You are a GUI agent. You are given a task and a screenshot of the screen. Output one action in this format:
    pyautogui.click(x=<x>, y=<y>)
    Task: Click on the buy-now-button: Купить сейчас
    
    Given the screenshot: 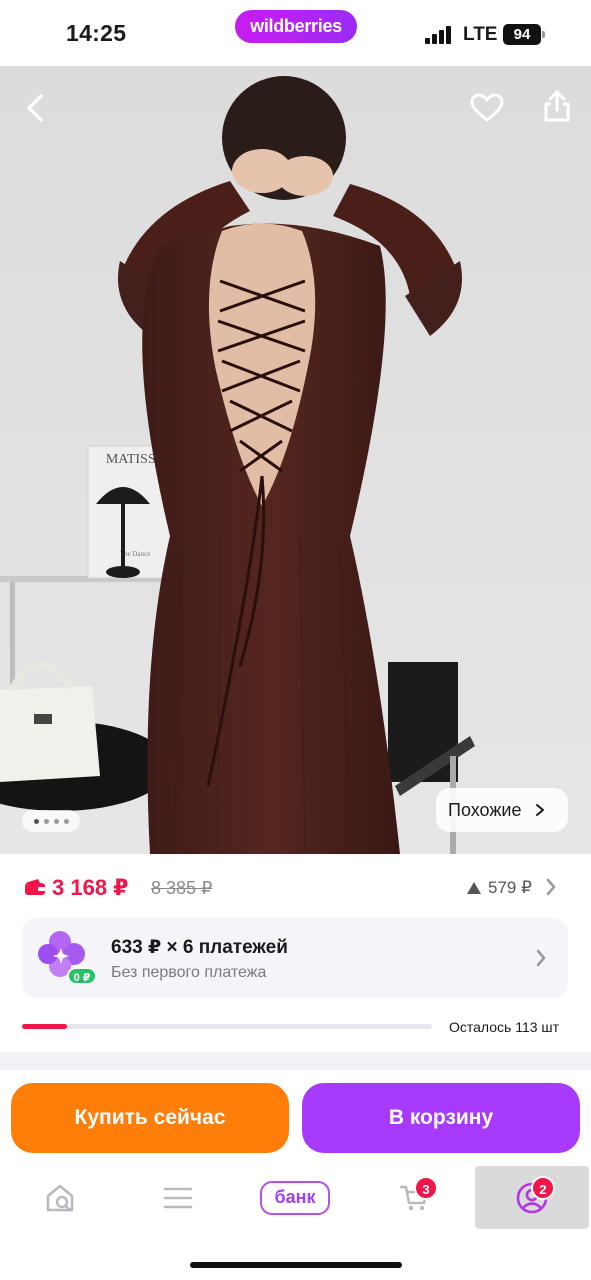 What is the action you would take?
    pyautogui.click(x=150, y=1118)
    